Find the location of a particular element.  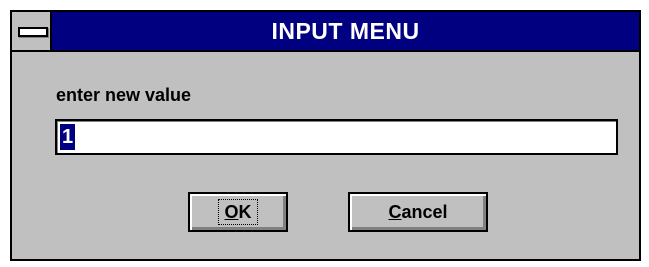

system-menu-icon is located at coordinates (33, 32).